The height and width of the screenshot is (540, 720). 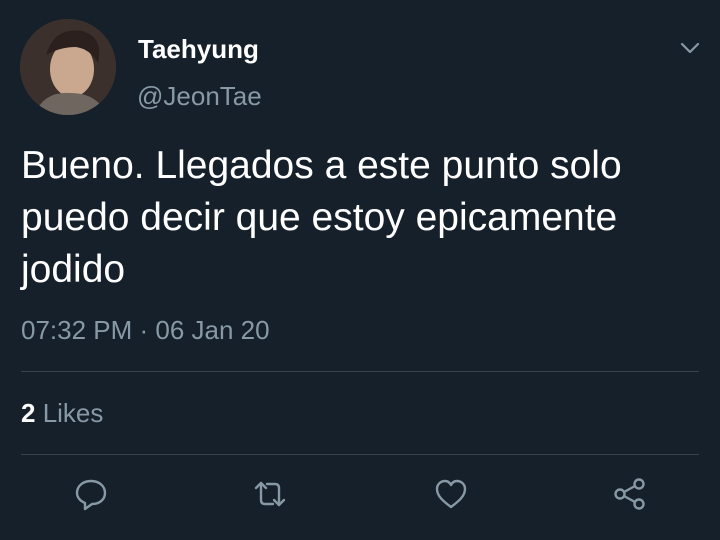 I want to click on likes-count: 2, so click(x=28, y=413).